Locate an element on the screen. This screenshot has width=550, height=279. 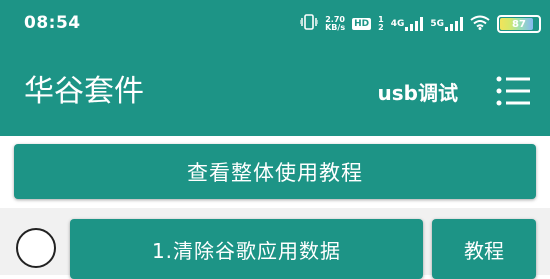
vibrate-icon is located at coordinates (309, 24).